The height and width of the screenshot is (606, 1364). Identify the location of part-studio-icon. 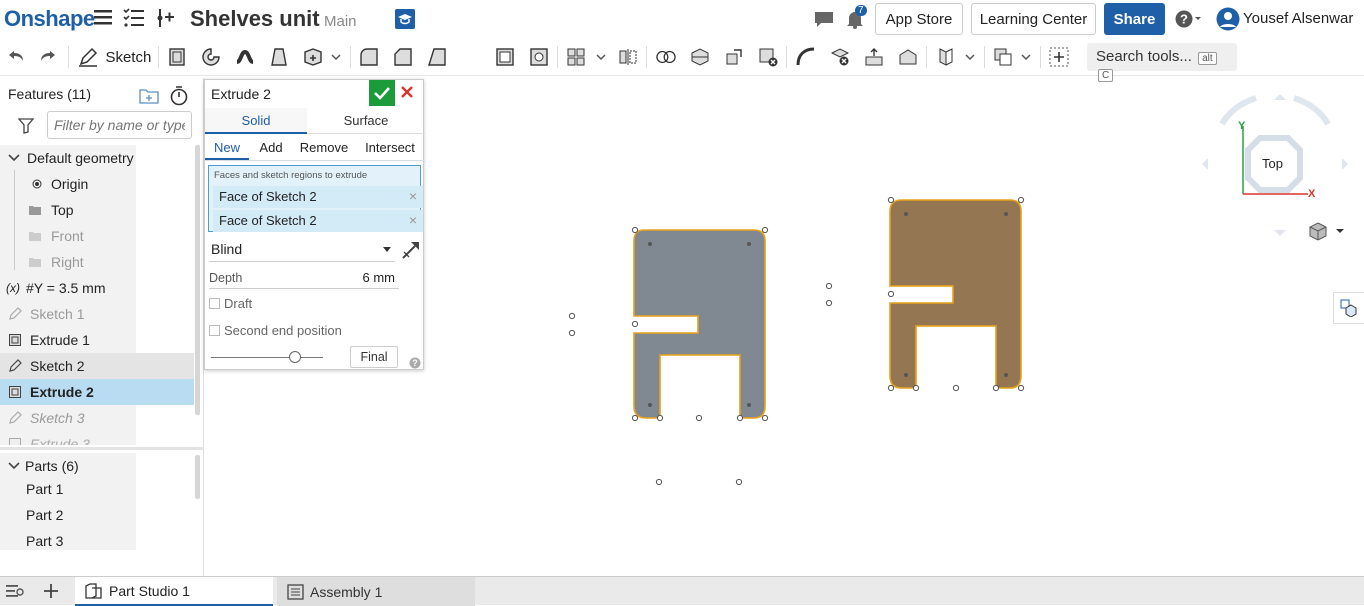
(93, 590).